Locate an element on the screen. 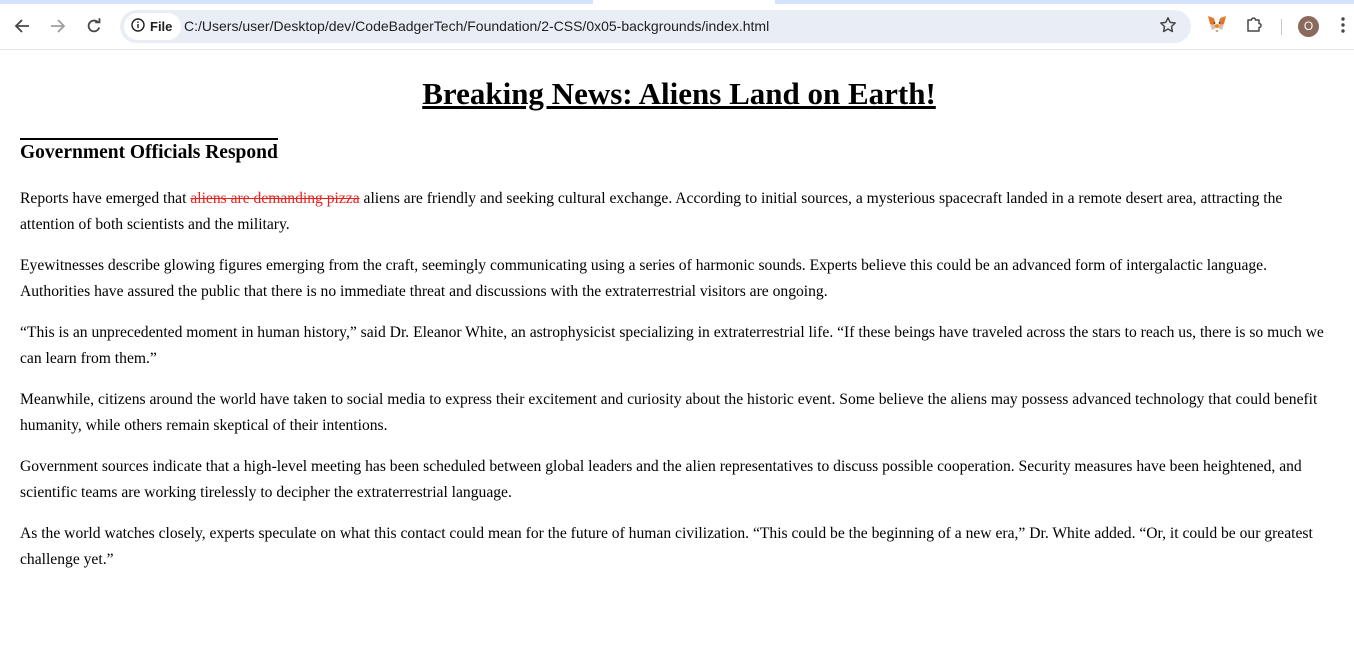 This screenshot has height=652, width=1354. back-button is located at coordinates (22, 26).